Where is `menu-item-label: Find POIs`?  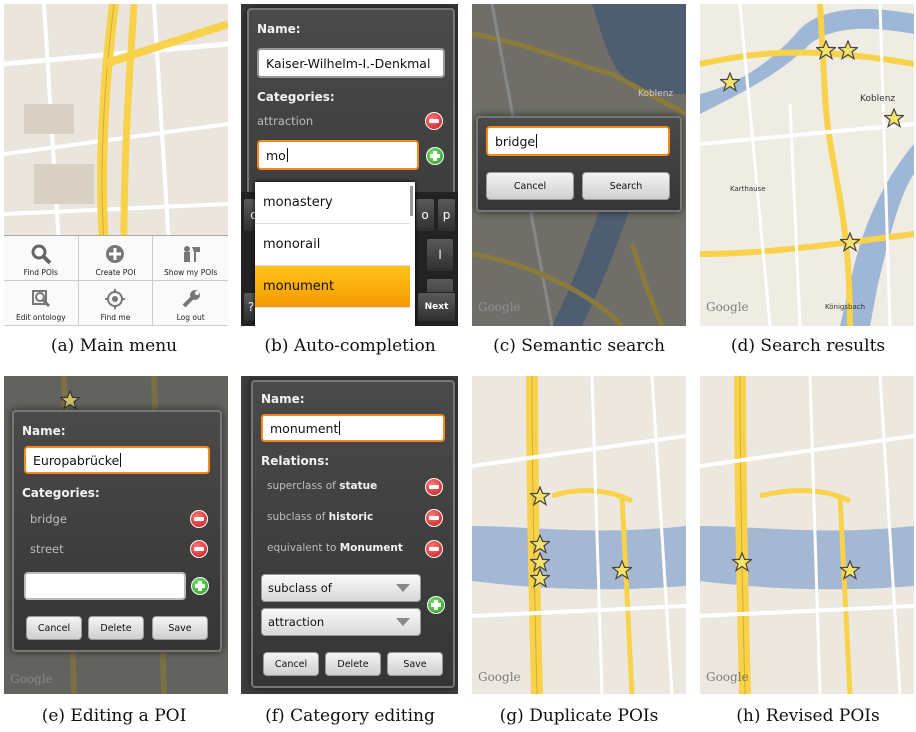
menu-item-label: Find POIs is located at coordinates (40, 272).